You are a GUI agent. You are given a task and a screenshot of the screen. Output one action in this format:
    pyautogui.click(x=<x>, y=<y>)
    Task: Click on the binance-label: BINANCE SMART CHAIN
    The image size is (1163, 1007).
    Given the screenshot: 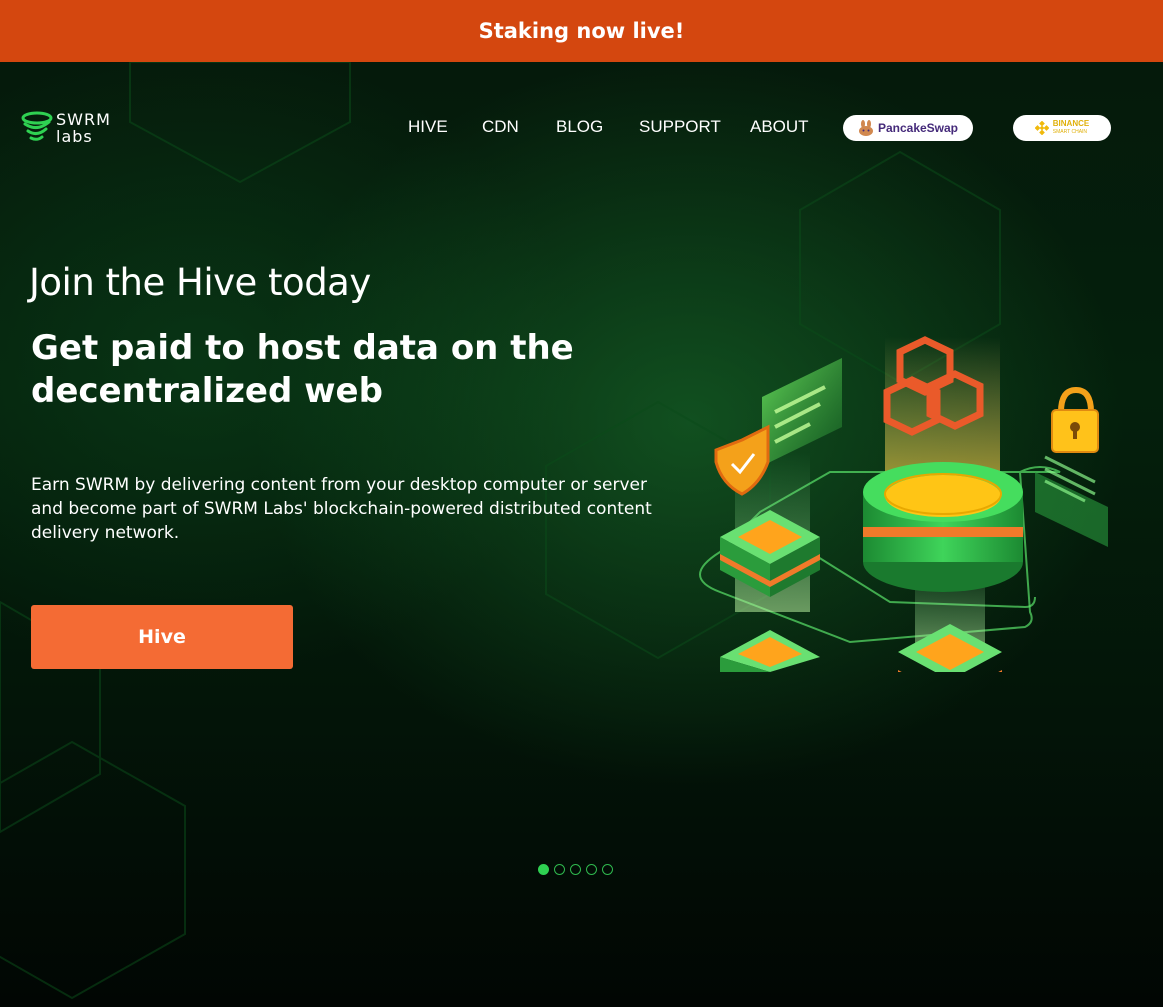 What is the action you would take?
    pyautogui.click(x=1071, y=128)
    